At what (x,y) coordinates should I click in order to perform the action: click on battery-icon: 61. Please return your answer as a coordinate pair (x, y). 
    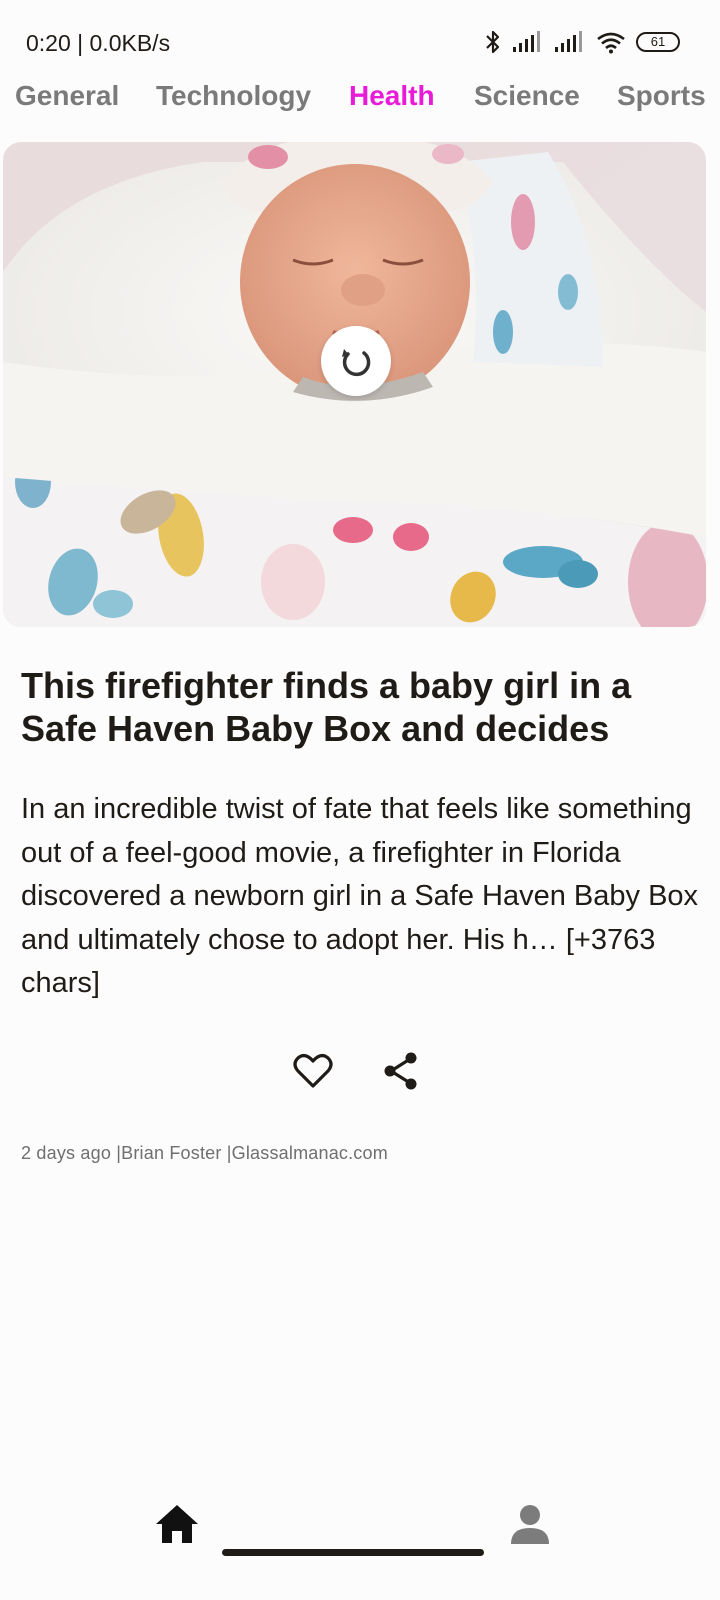
    Looking at the image, I should click on (658, 42).